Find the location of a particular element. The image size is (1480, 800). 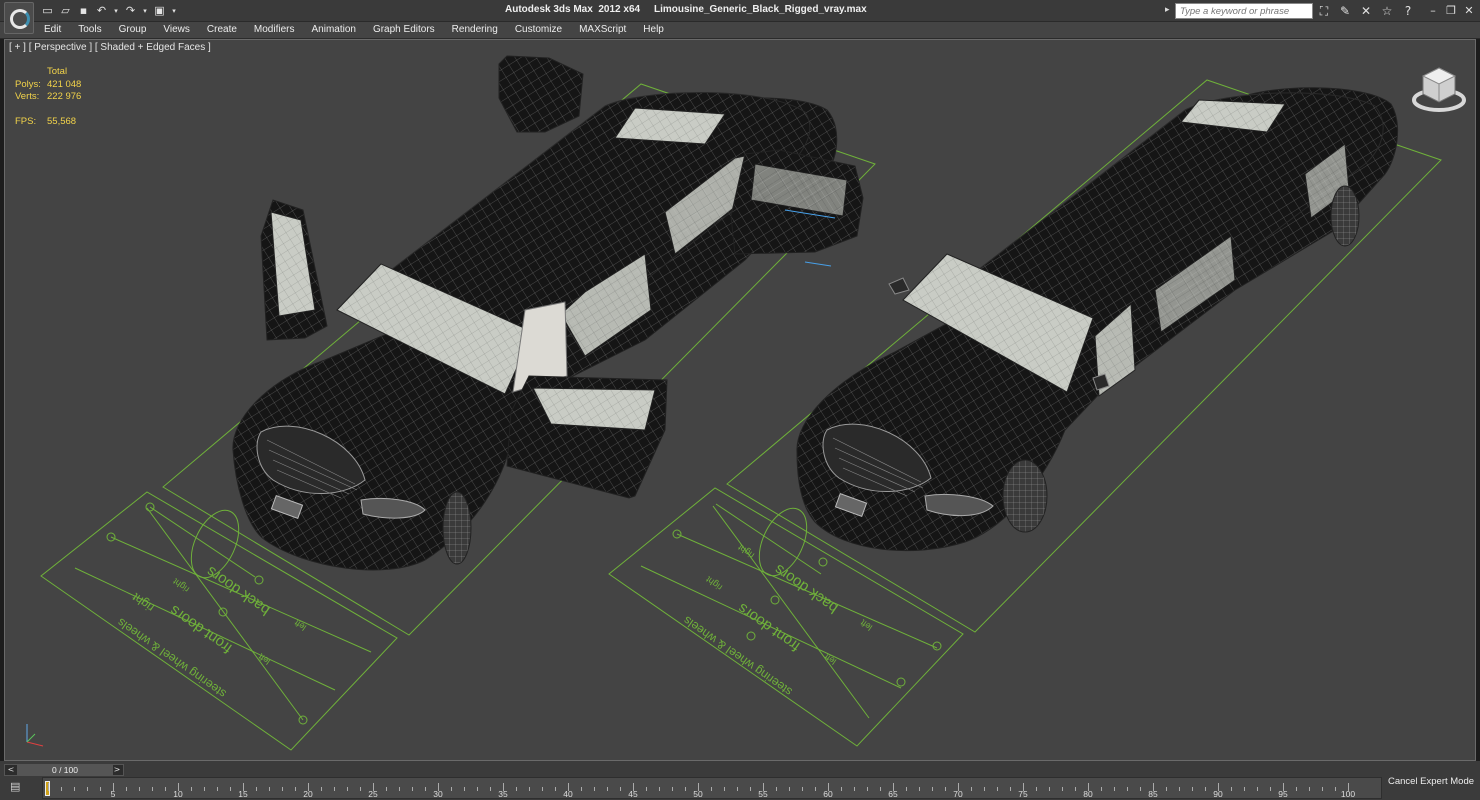

communication-center-icon: ✕ is located at coordinates (1366, 11).